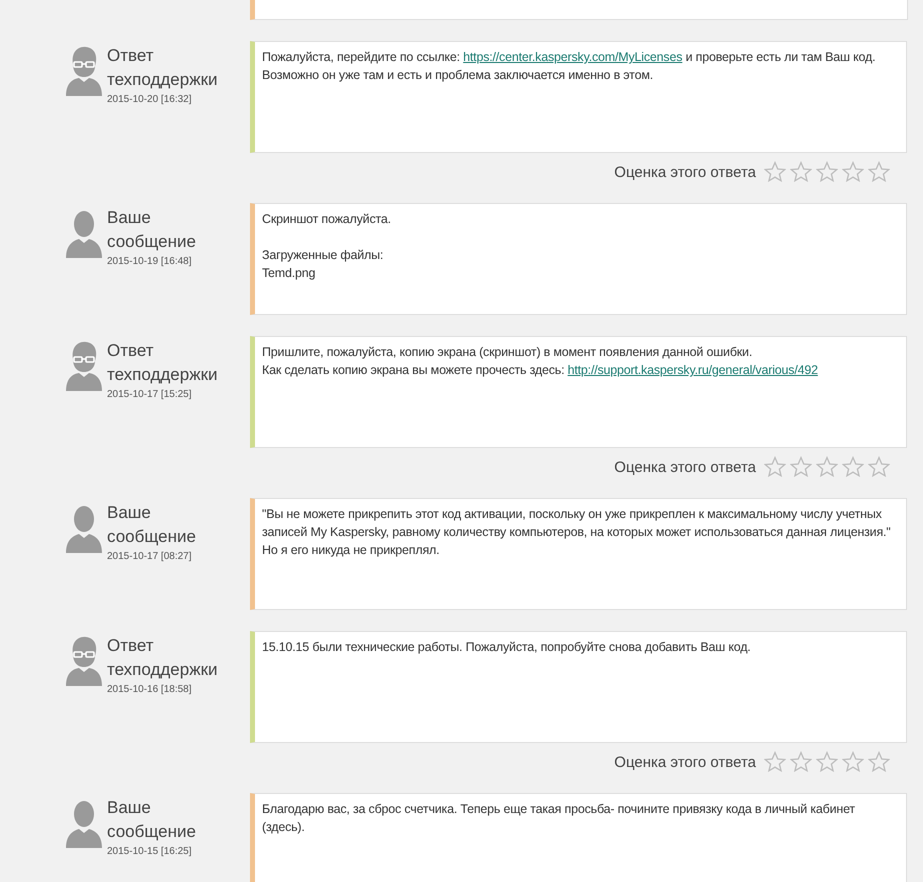  What do you see at coordinates (572, 57) in the screenshot?
I see `link: https://center.kaspersky.com/MyLicenses` at bounding box center [572, 57].